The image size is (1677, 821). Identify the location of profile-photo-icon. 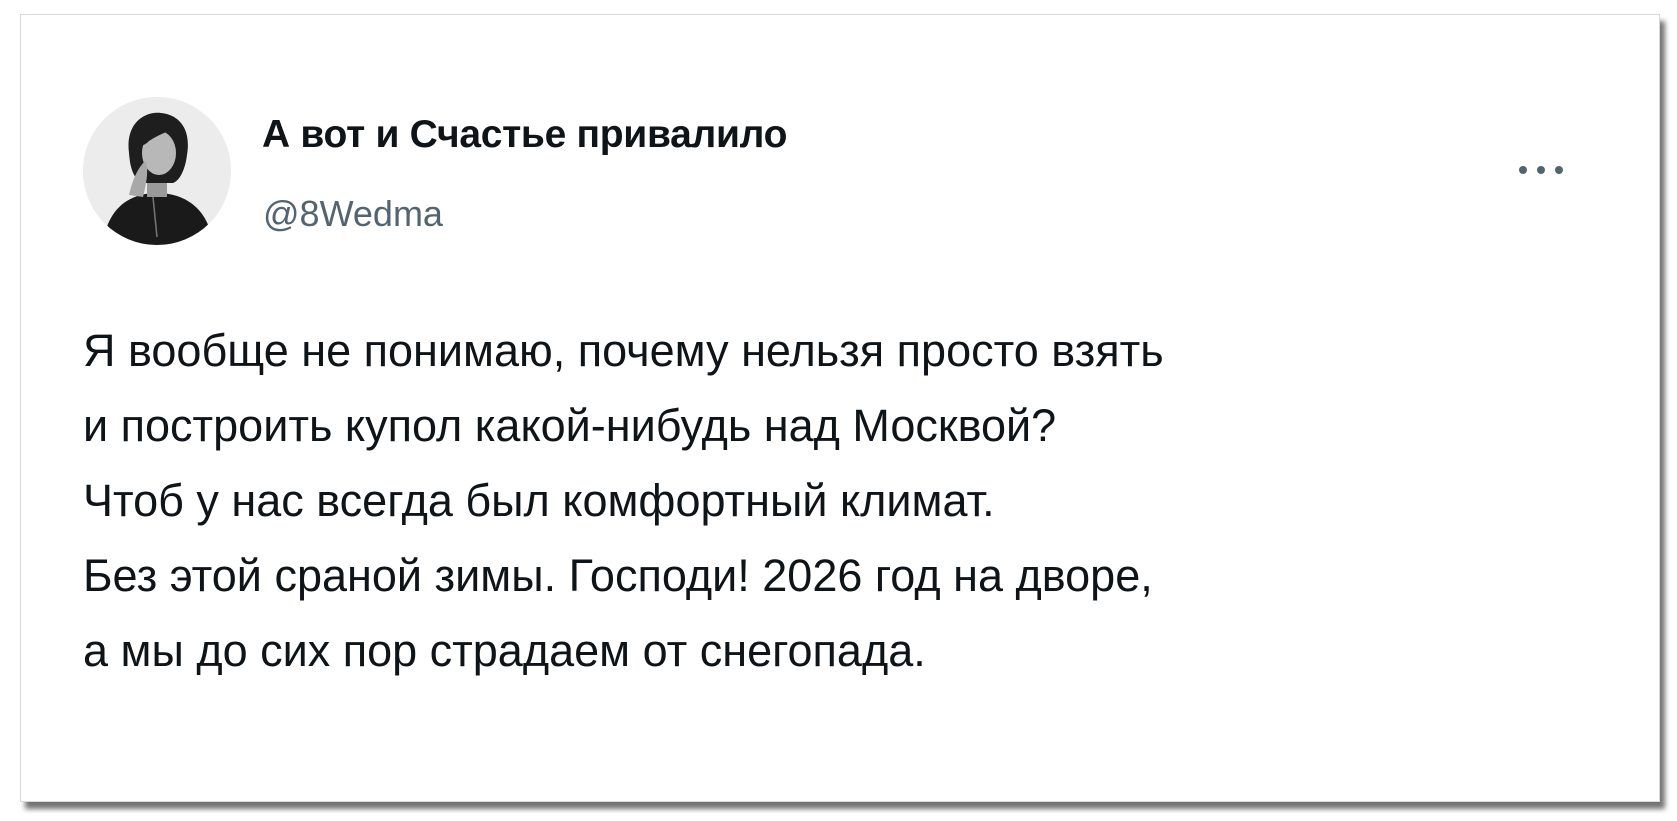
(157, 171).